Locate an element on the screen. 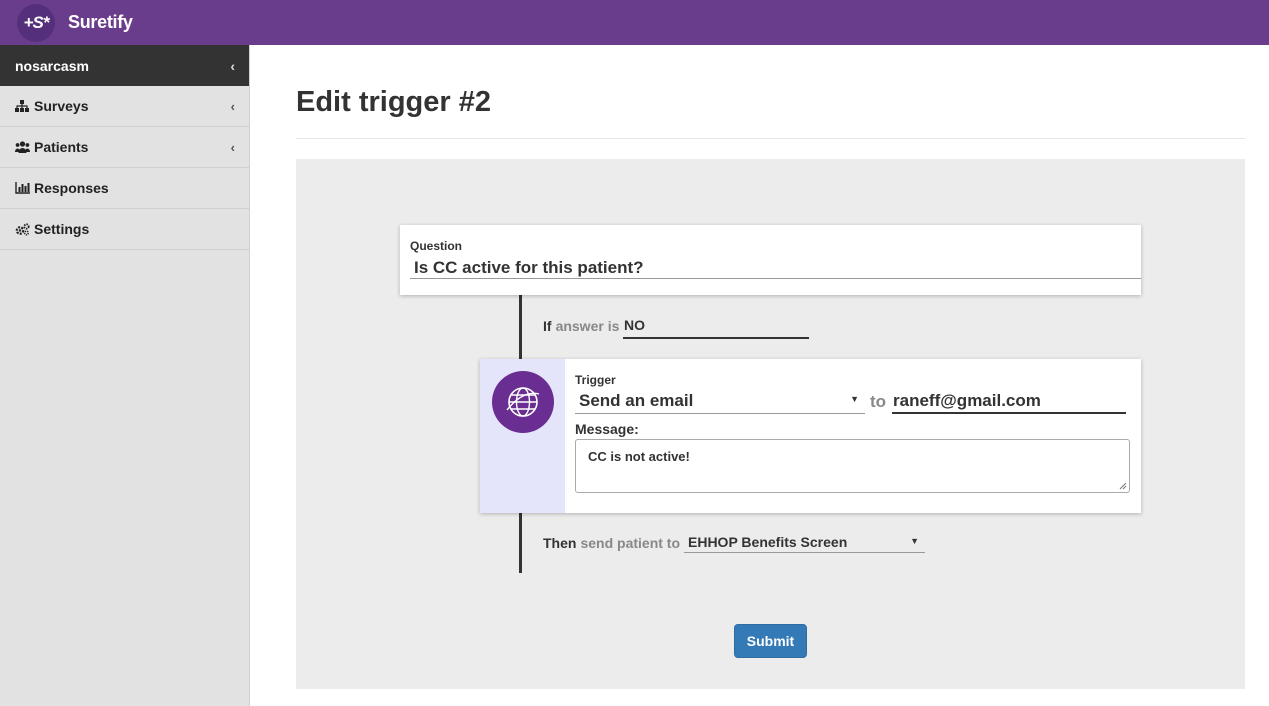  sidebar-item-label: Settings is located at coordinates (62, 229).